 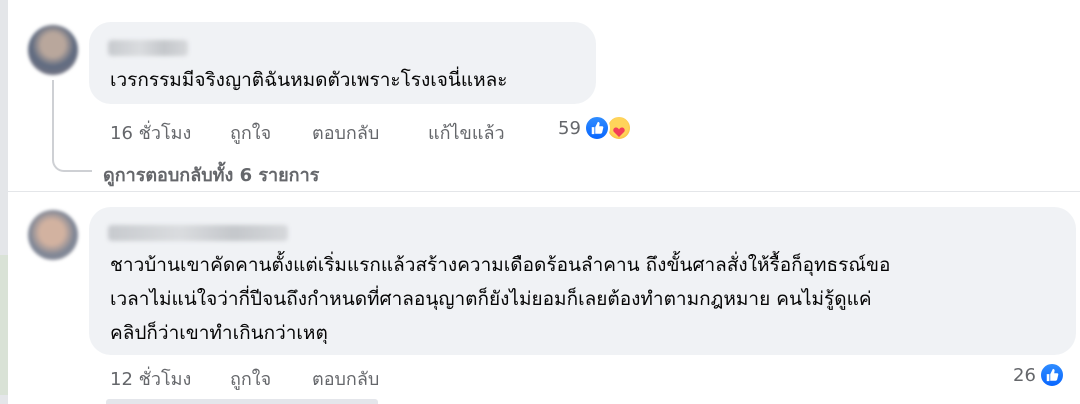 What do you see at coordinates (150, 132) in the screenshot?
I see `comment-timestamp: 16 ชั่วโมง` at bounding box center [150, 132].